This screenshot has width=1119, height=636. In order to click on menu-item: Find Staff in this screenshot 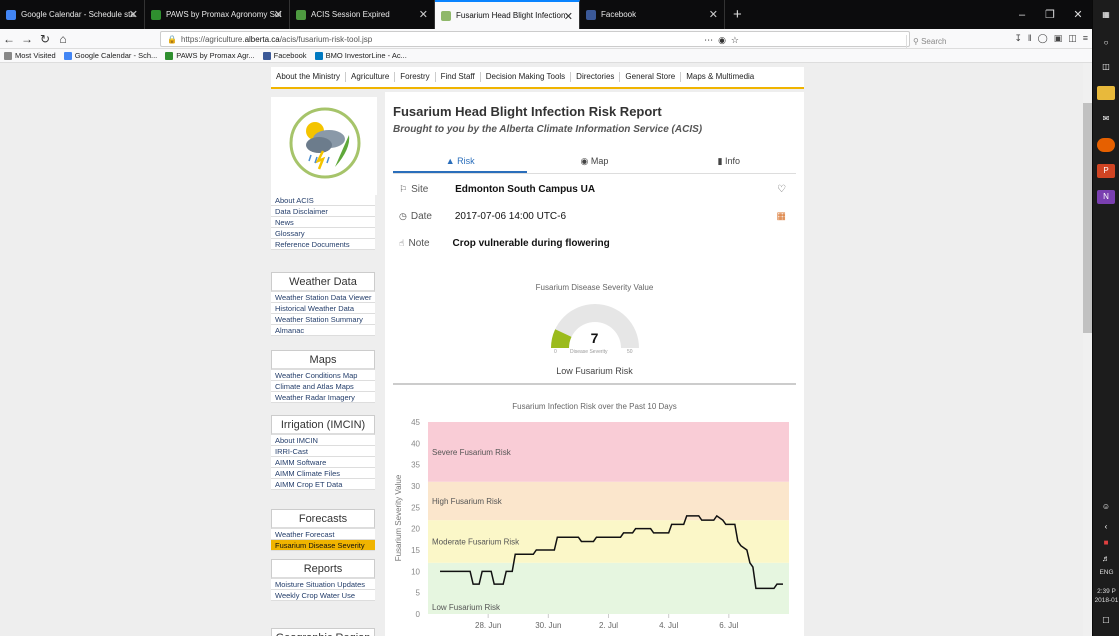, I will do `click(458, 77)`.